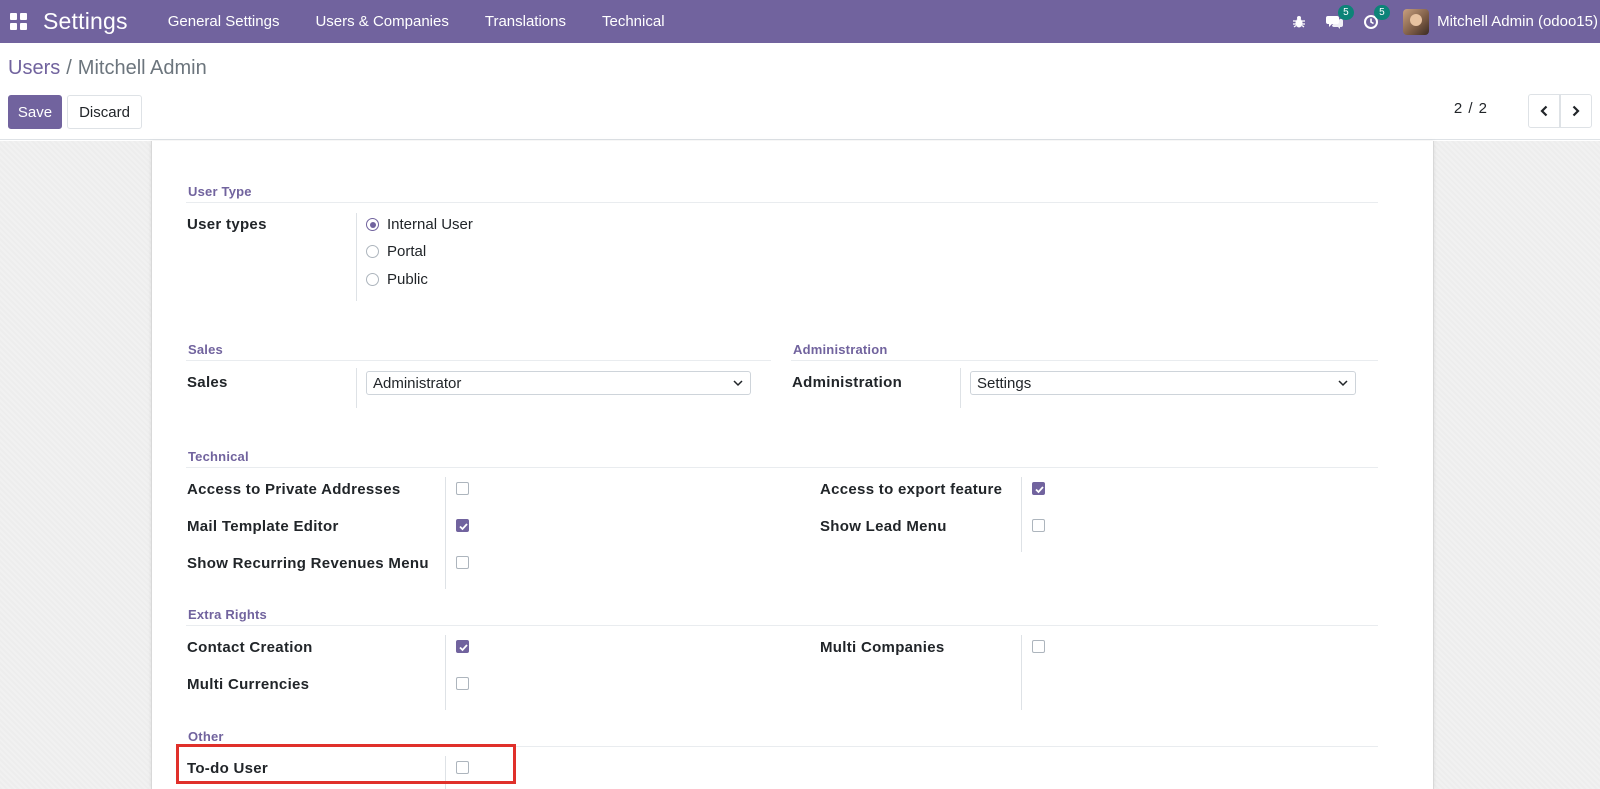  Describe the element at coordinates (407, 251) in the screenshot. I see `radio-label: Portal` at that location.